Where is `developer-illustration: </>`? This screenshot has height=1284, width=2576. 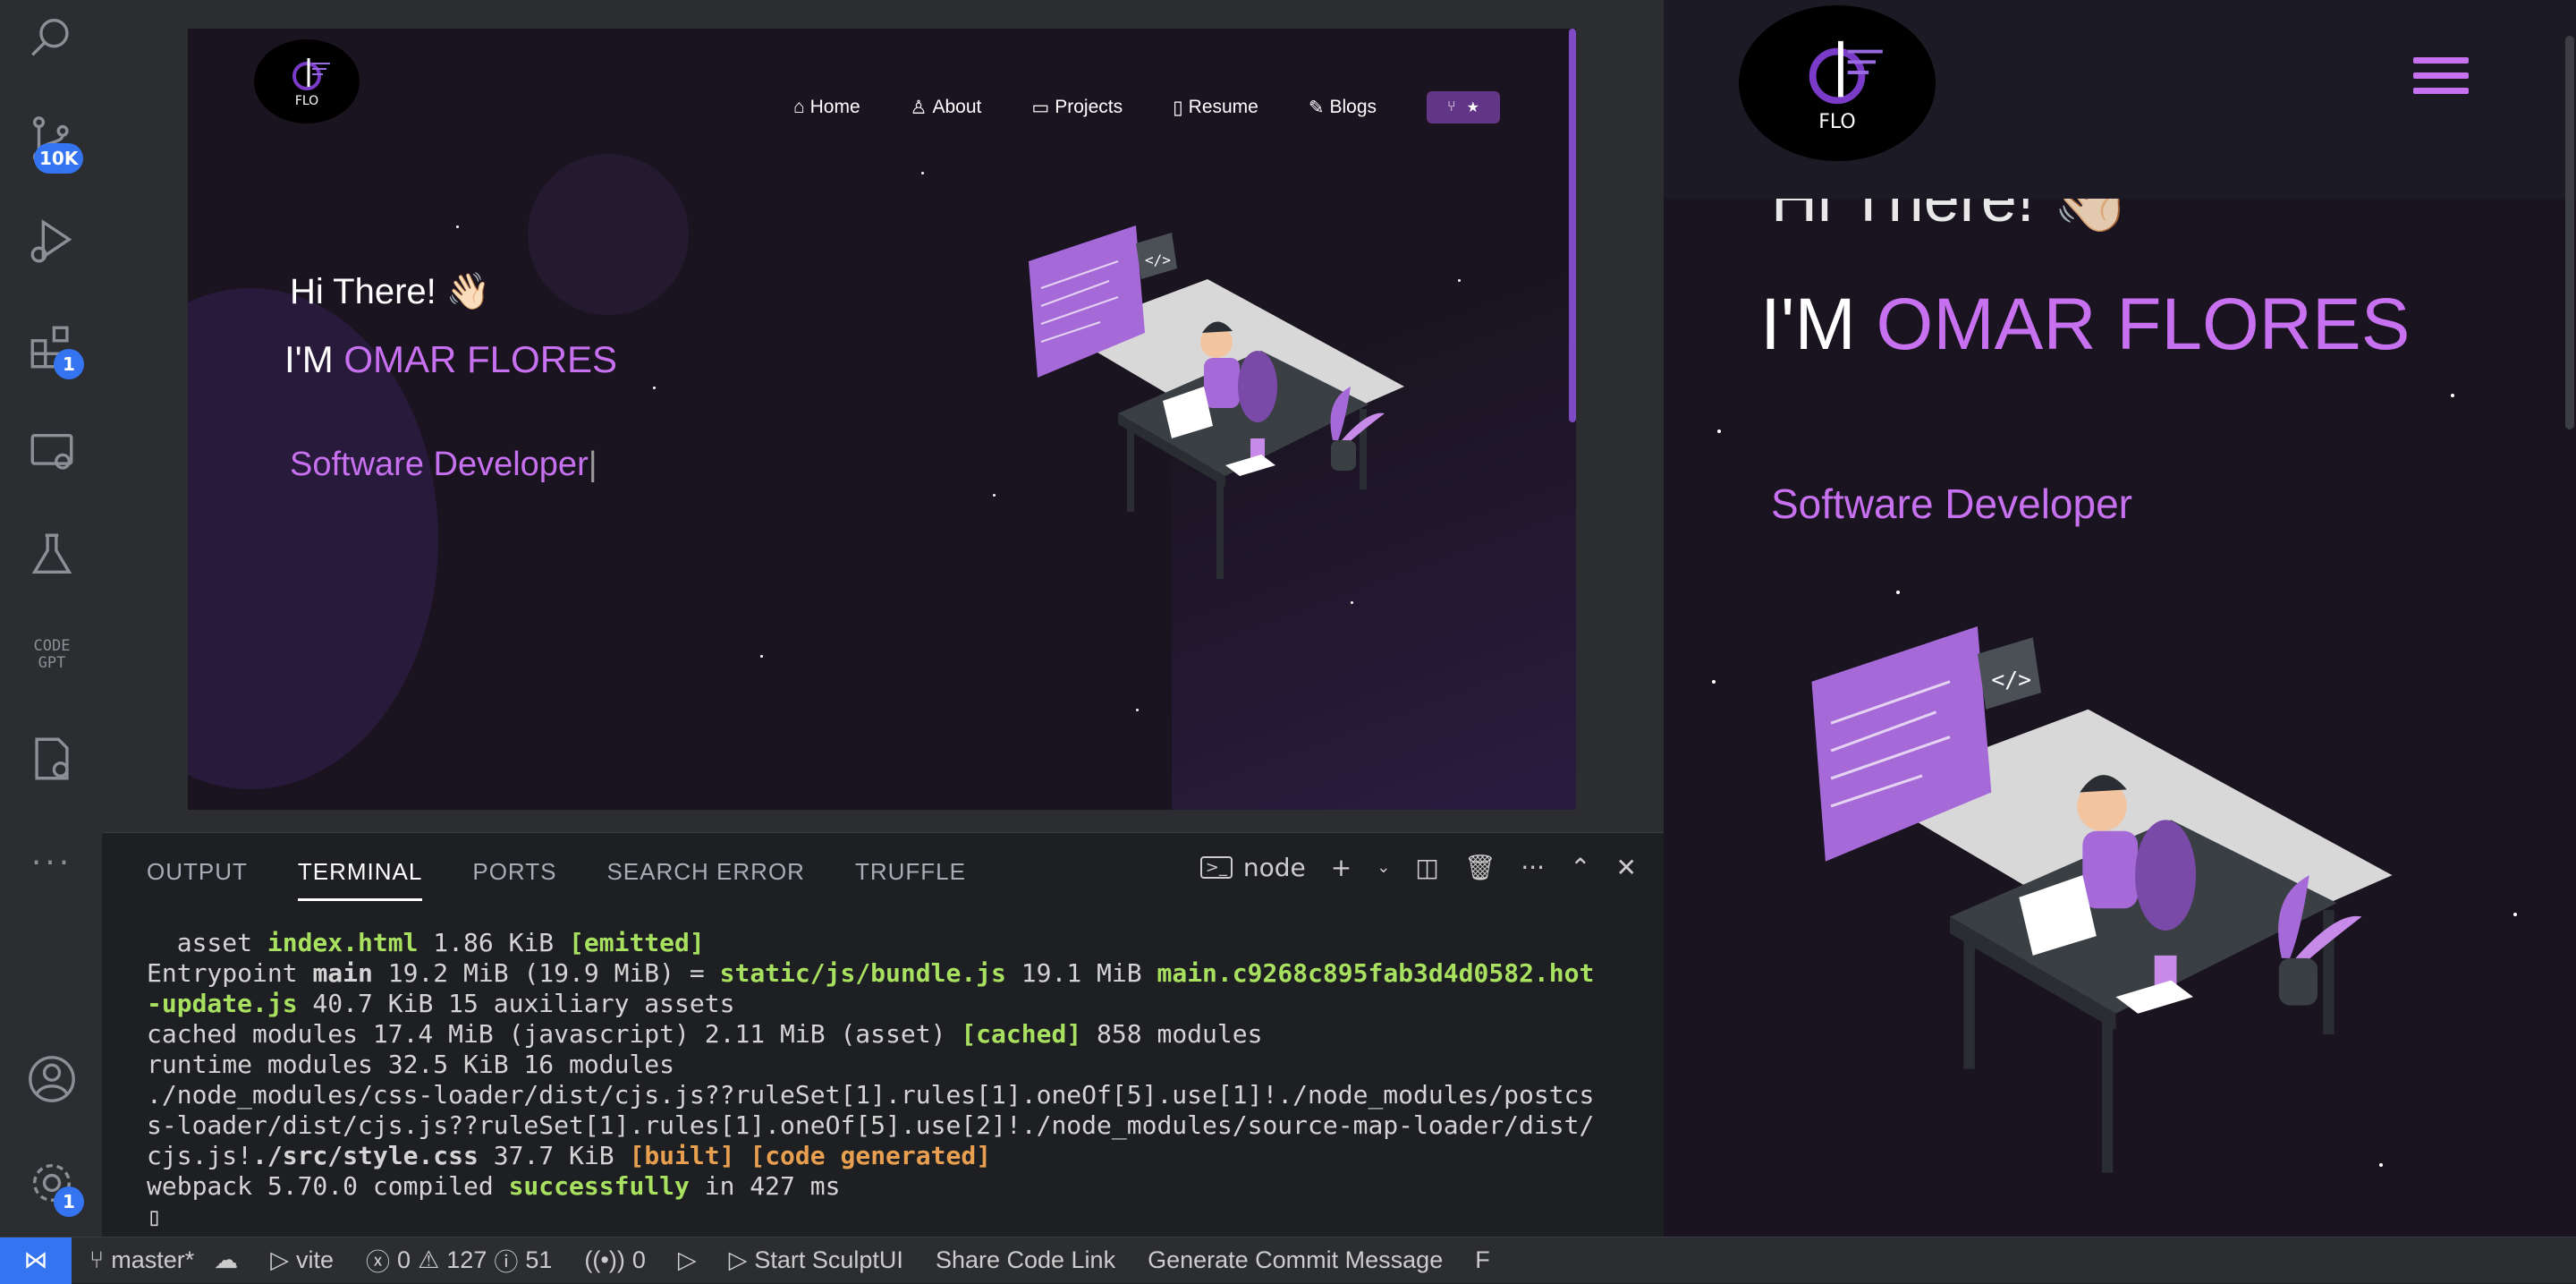
developer-illustration: </> is located at coordinates (1216, 402).